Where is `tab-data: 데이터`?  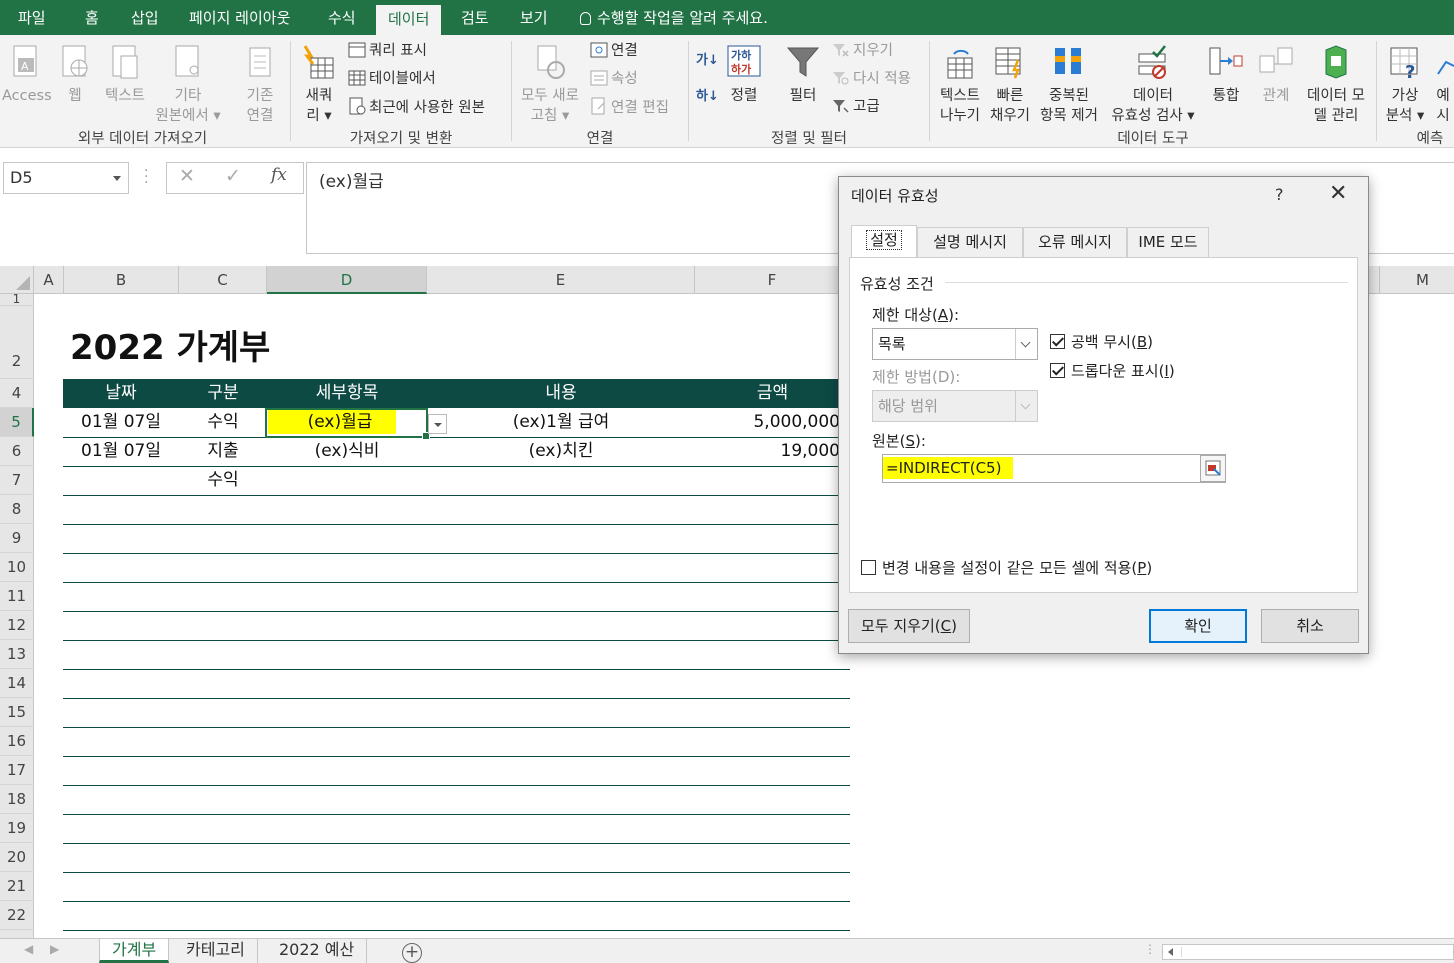
tab-data: 데이터 is located at coordinates (409, 20).